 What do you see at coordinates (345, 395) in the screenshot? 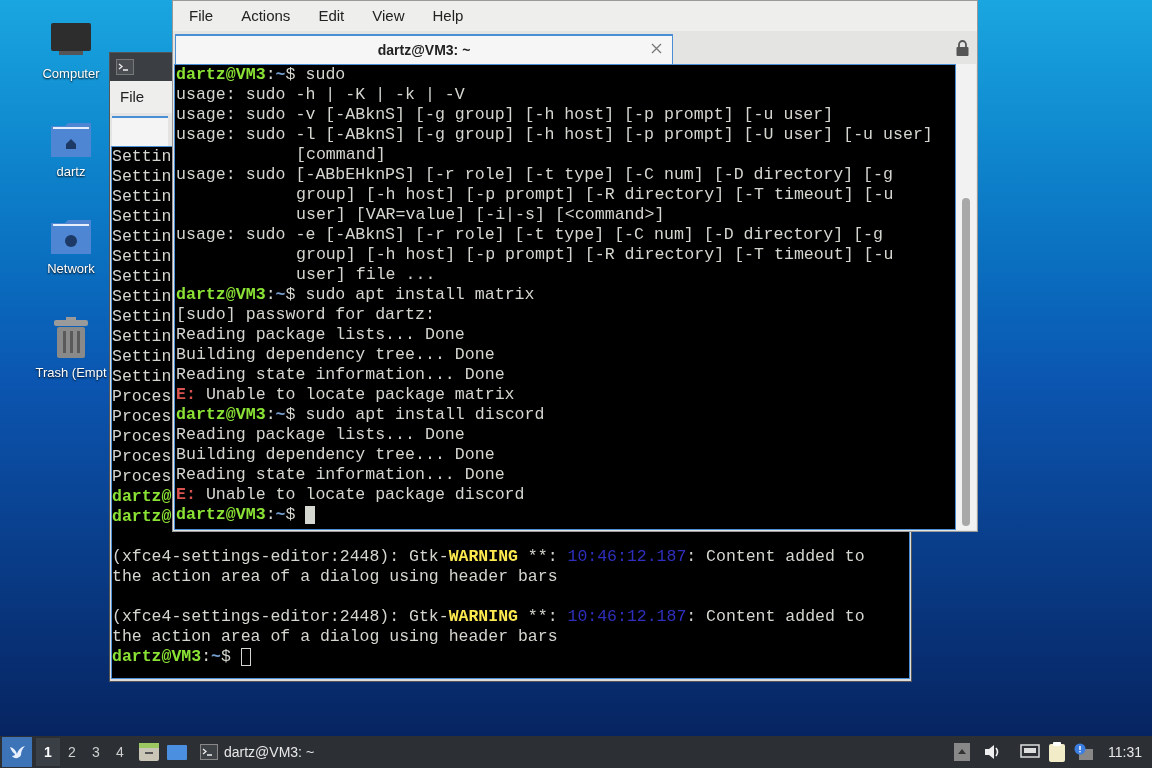
I see `terminal-line: E: Unable to locate package matrix` at bounding box center [345, 395].